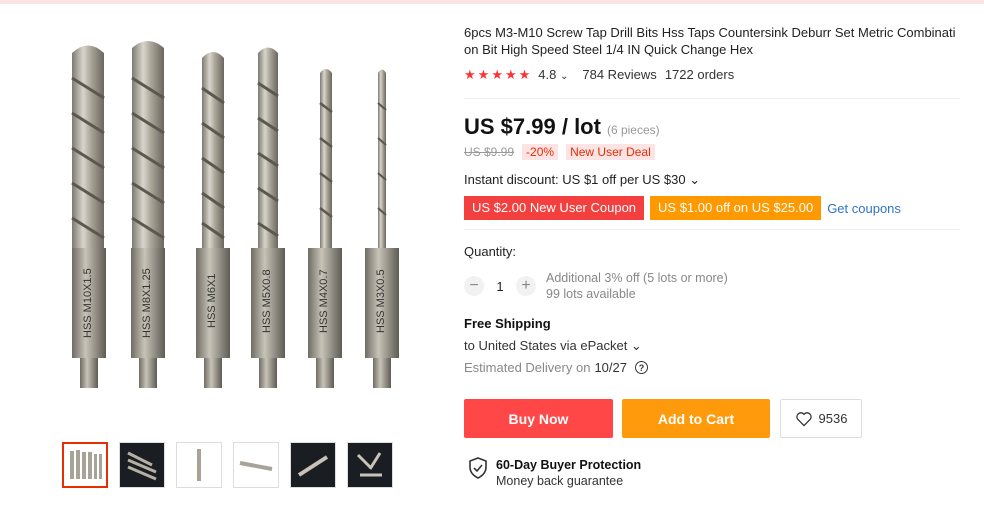 This screenshot has height=532, width=984. What do you see at coordinates (381, 301) in the screenshot?
I see `svg-text: HSS M3X0.5` at bounding box center [381, 301].